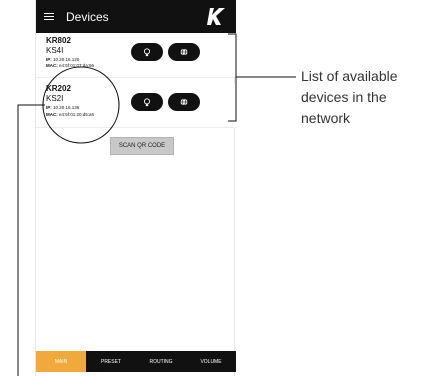 This screenshot has height=376, width=435. I want to click on highlight-circle, so click(81, 105).